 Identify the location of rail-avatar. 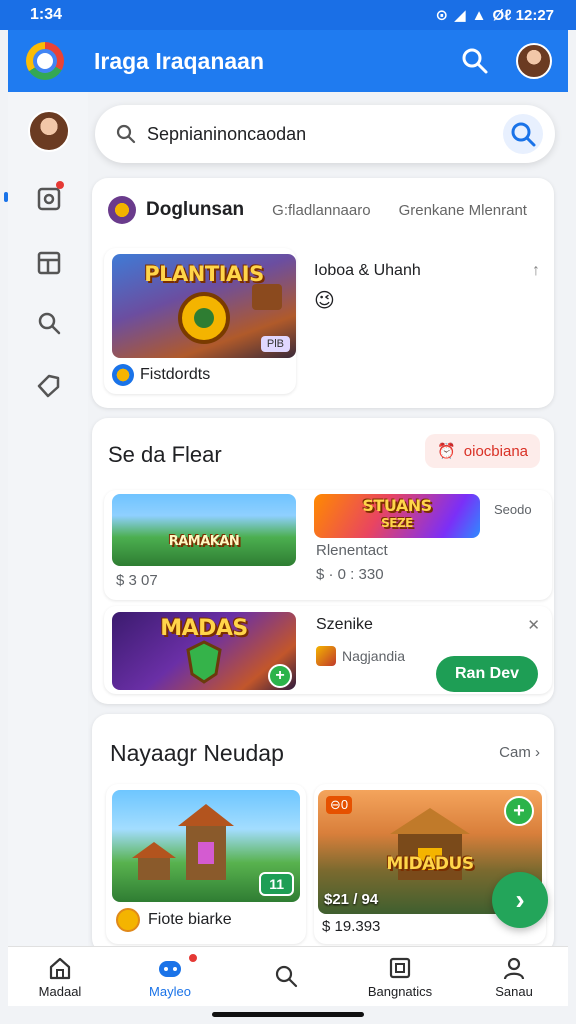
(49, 131).